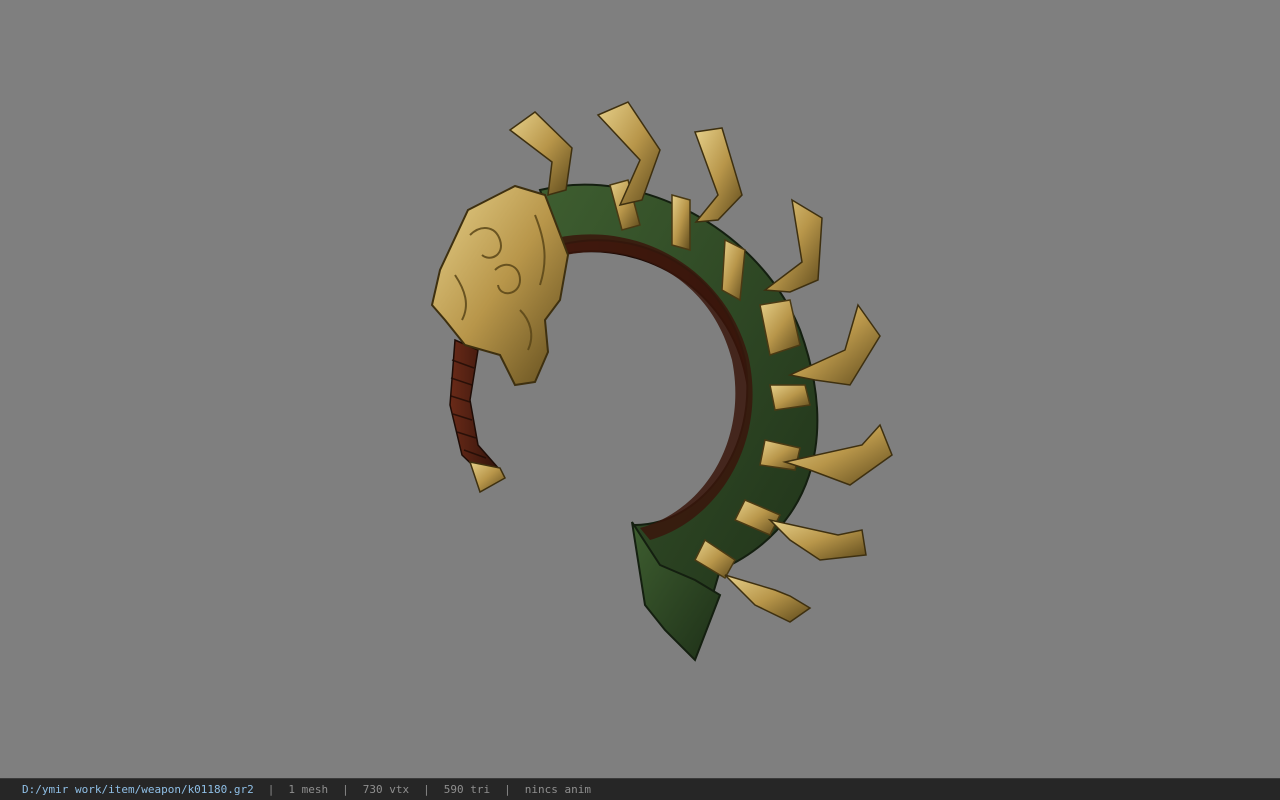 The width and height of the screenshot is (1280, 800). What do you see at coordinates (308, 789) in the screenshot?
I see `mesh-count: 1 mesh` at bounding box center [308, 789].